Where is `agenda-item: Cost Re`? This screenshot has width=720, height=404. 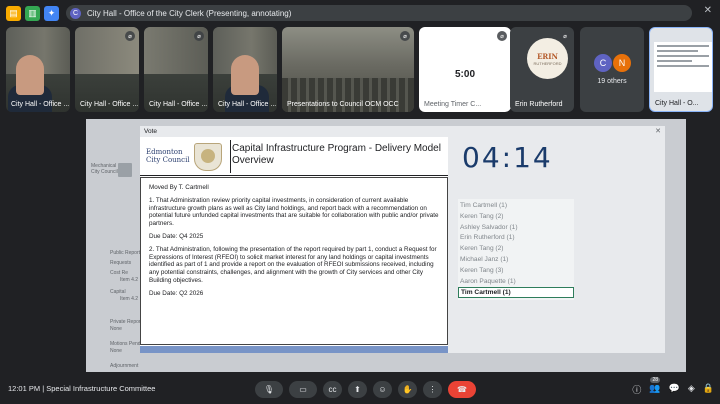
agenda-item: Cost Re is located at coordinates (119, 273).